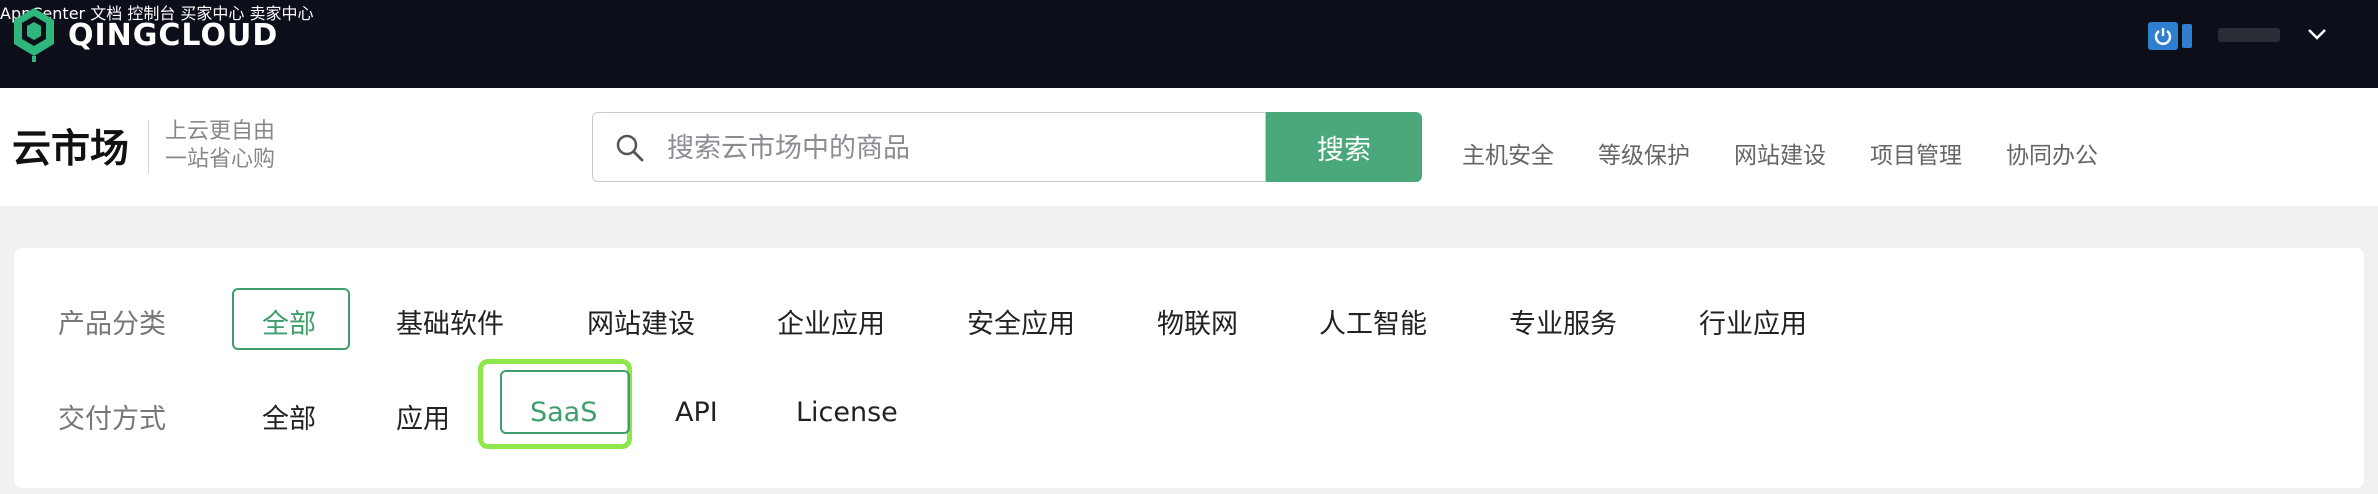 The image size is (2378, 494). Describe the element at coordinates (173, 35) in the screenshot. I see `brand-name: QINGCLOUD` at that location.